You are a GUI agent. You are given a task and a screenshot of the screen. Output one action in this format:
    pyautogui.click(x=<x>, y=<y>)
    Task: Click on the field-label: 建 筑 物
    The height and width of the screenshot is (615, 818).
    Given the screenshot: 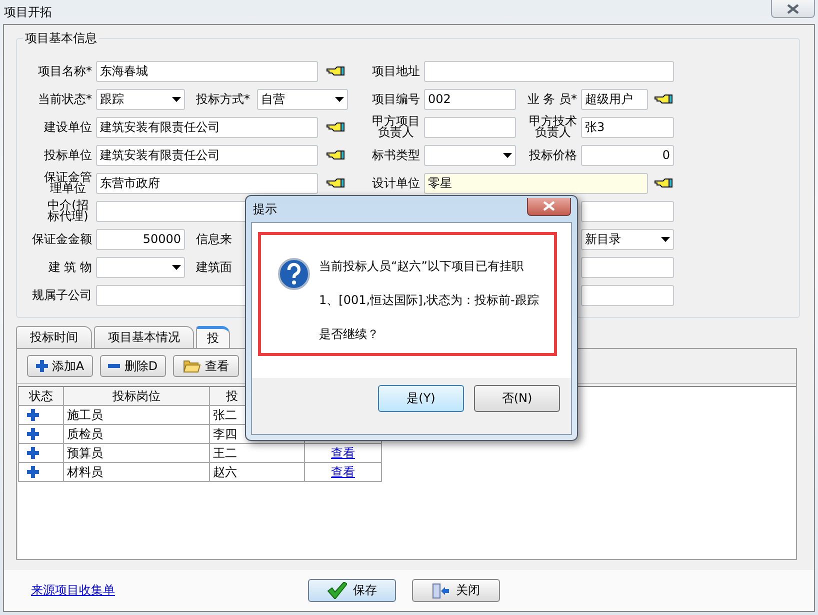 What is the action you would take?
    pyautogui.click(x=70, y=267)
    